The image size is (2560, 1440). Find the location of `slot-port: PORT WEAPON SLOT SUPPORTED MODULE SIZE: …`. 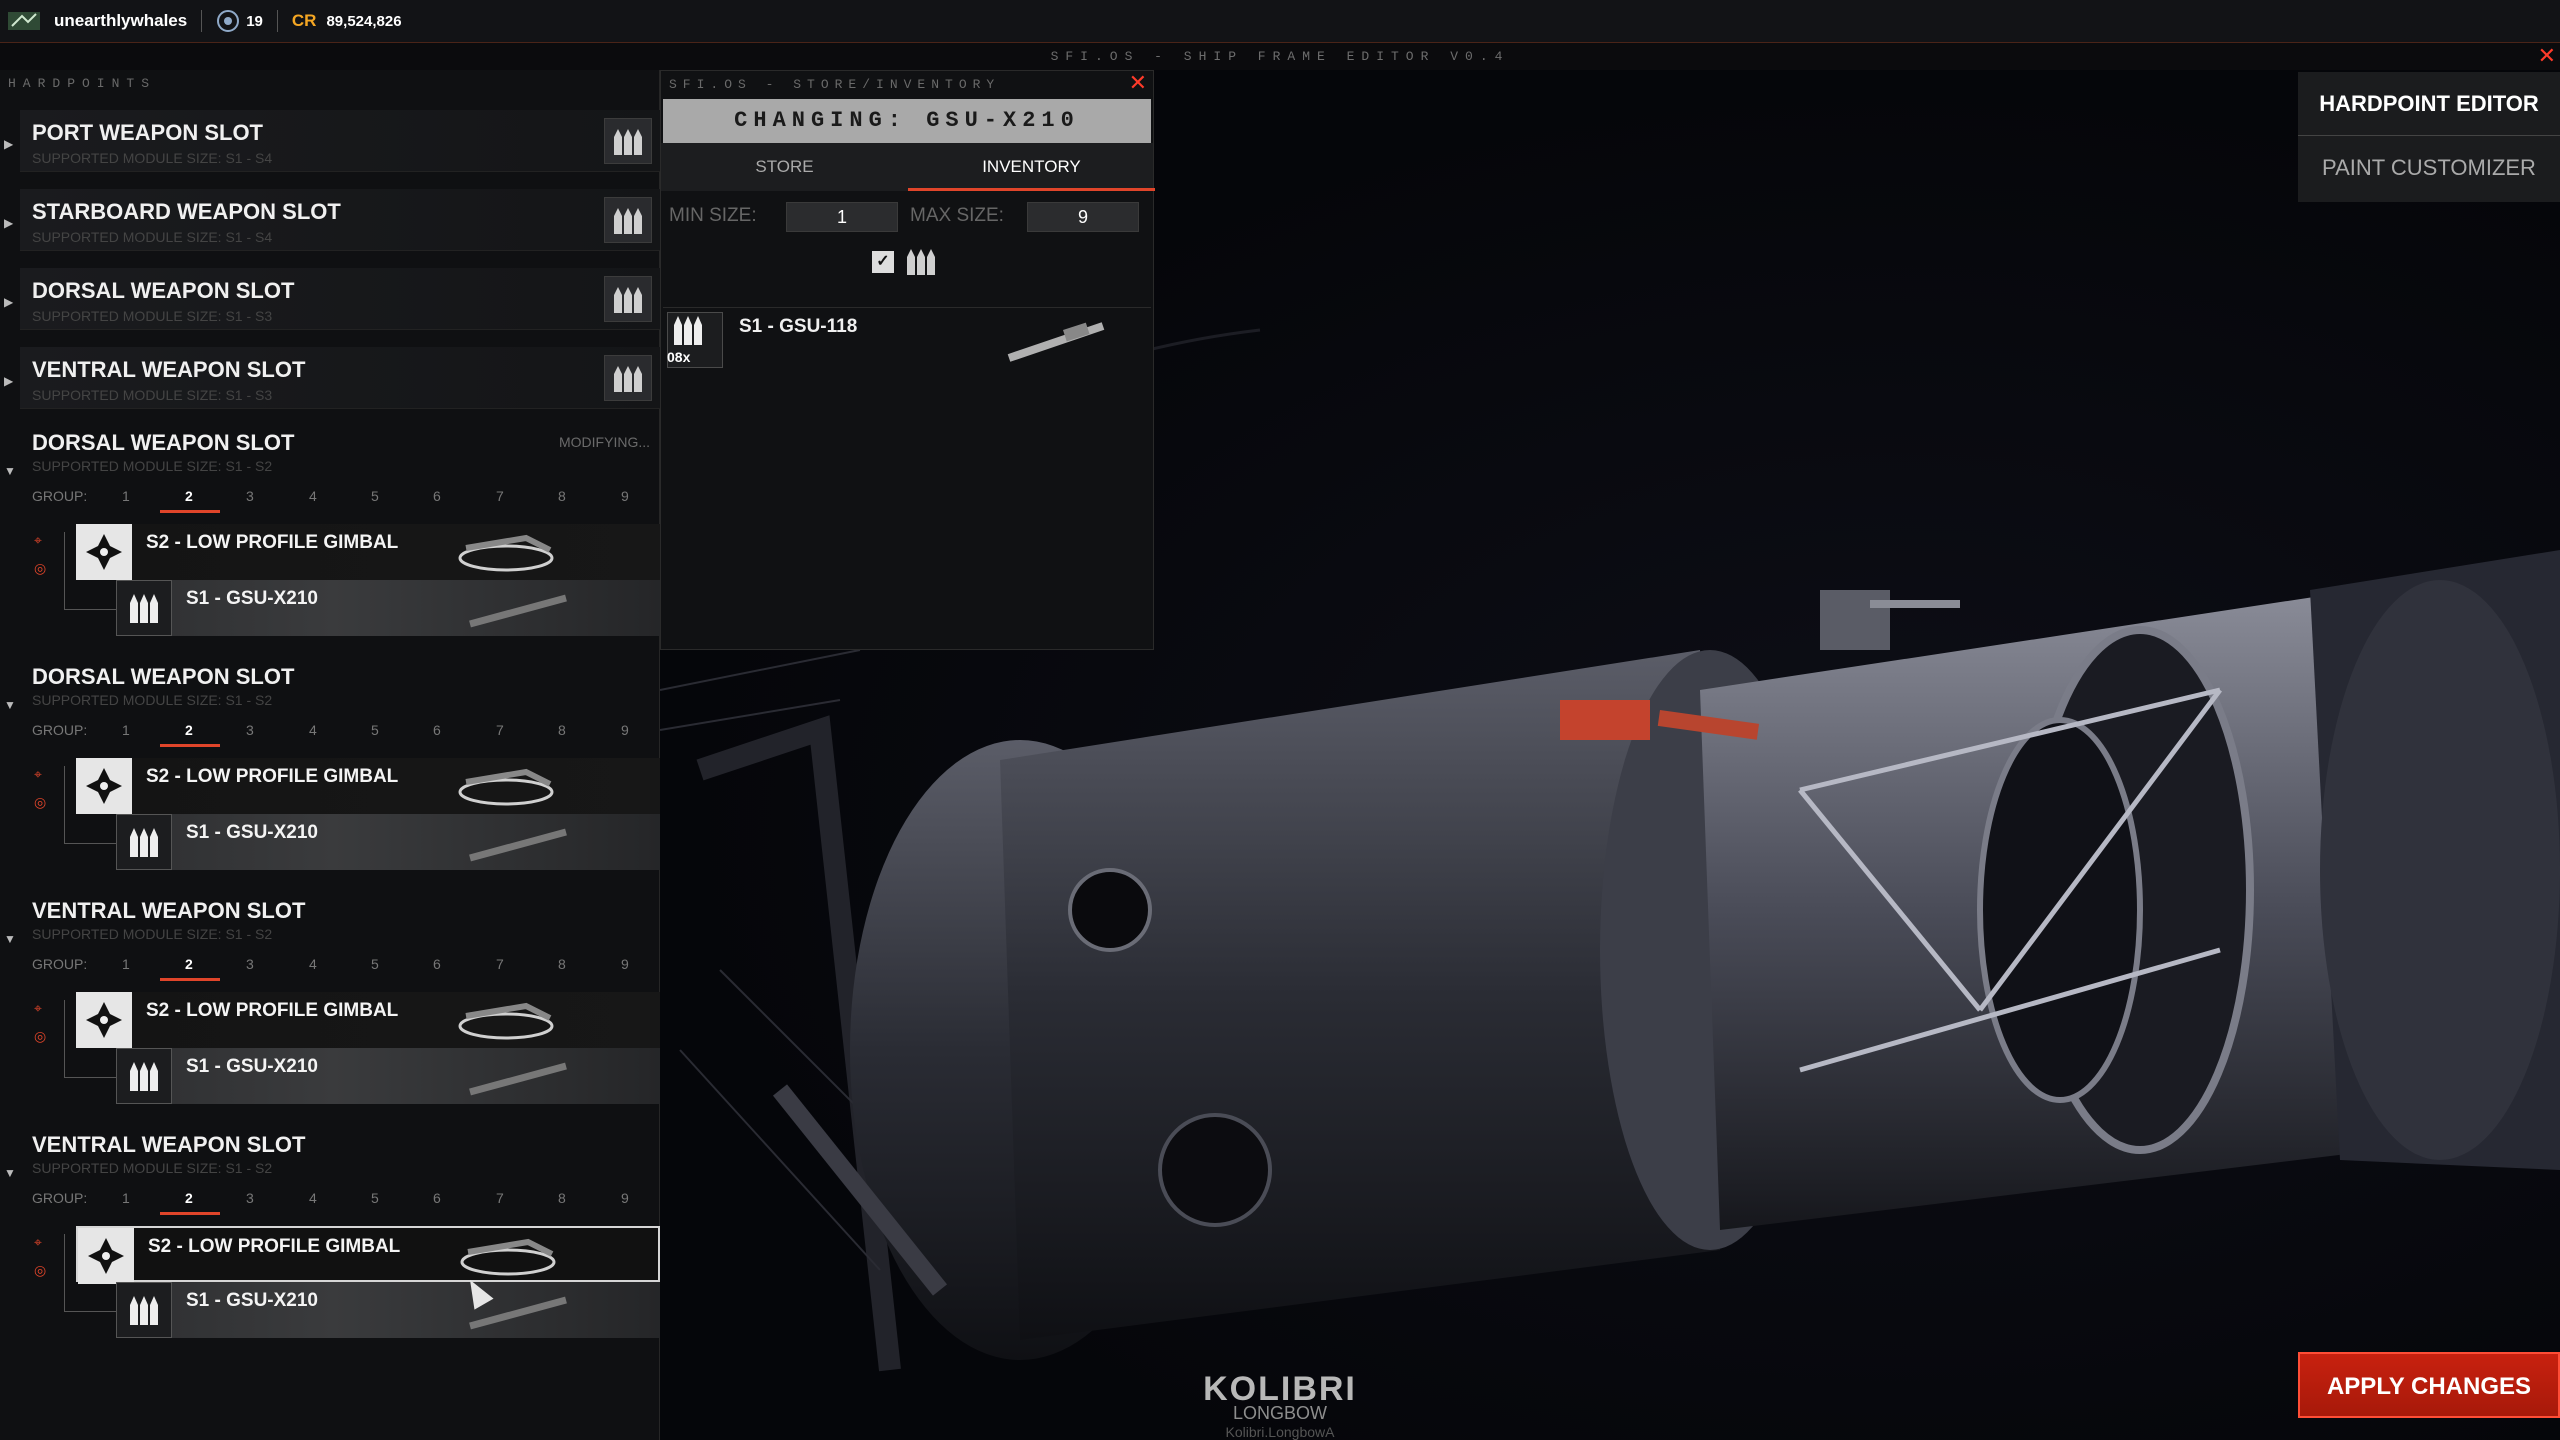

slot-port: PORT WEAPON SLOT SUPPORTED MODULE SIZE: … is located at coordinates (340, 141).